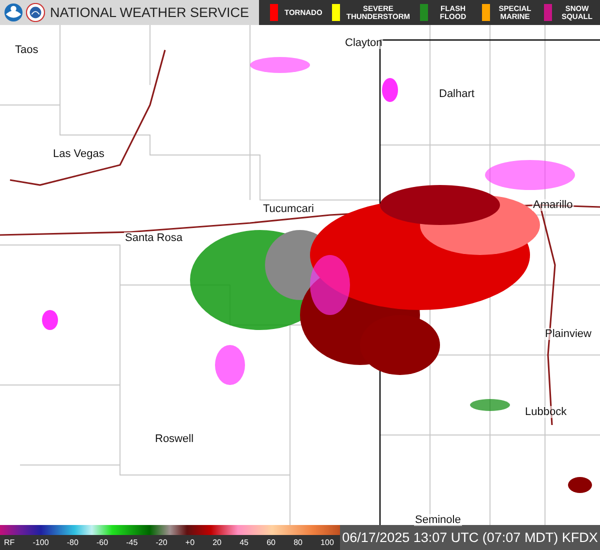 This screenshot has height=550, width=600. What do you see at coordinates (150, 12) in the screenshot?
I see `site-title: NATIONAL WEATHER SERVICE` at bounding box center [150, 12].